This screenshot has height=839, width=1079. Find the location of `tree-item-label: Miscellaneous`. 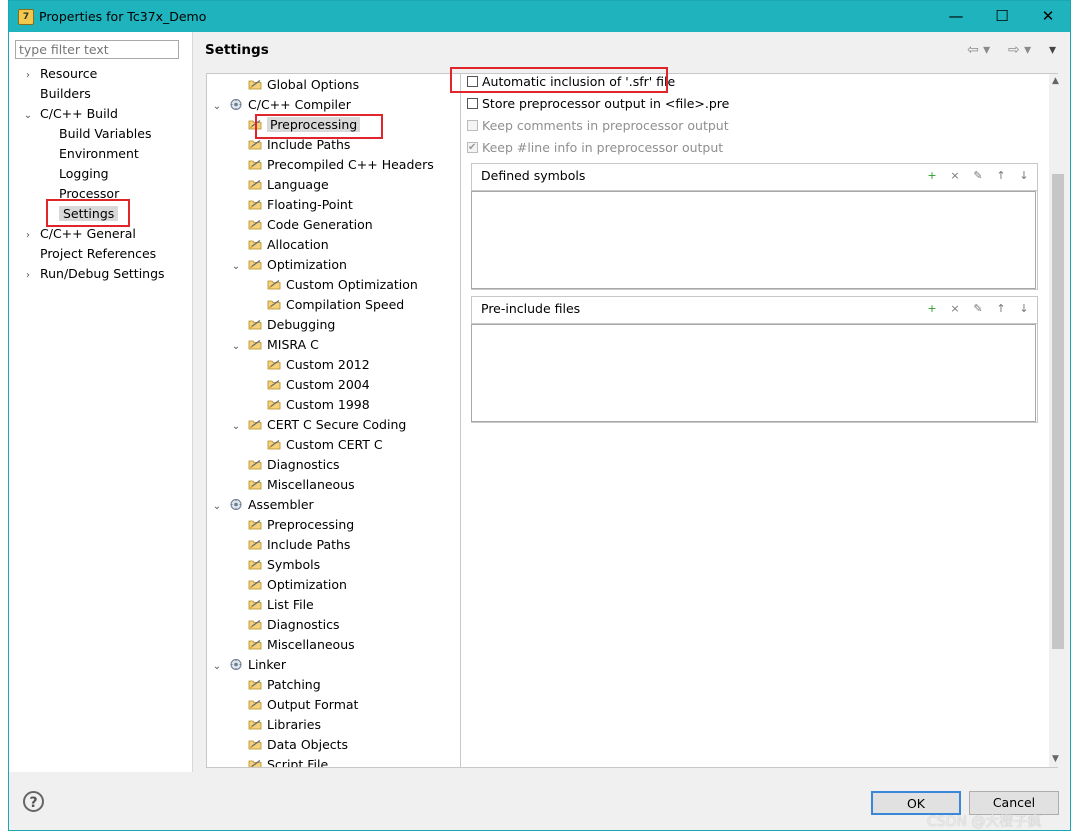

tree-item-label: Miscellaneous is located at coordinates (311, 644).